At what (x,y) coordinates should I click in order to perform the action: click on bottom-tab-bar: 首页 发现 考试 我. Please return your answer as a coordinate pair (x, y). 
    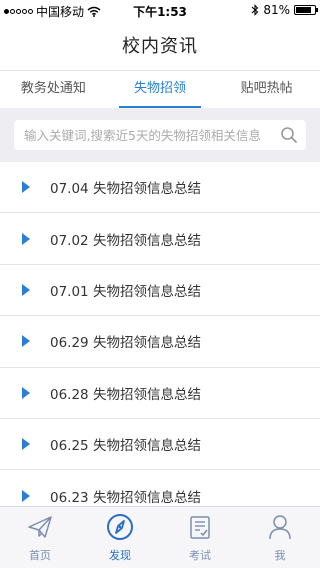
    Looking at the image, I should click on (160, 537).